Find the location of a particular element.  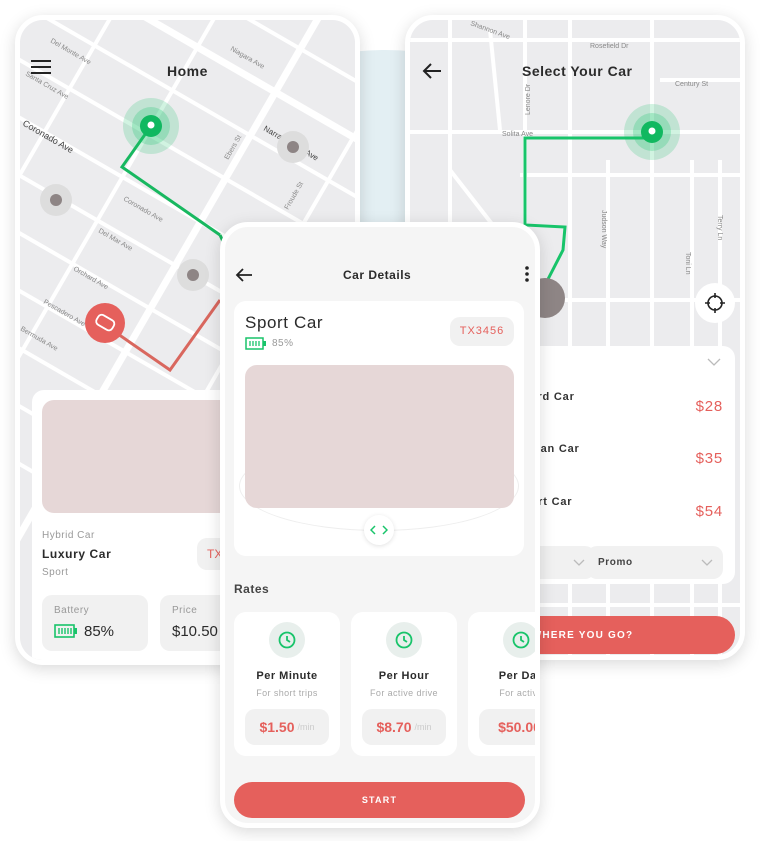

chevron-left-right-icon is located at coordinates (379, 530).